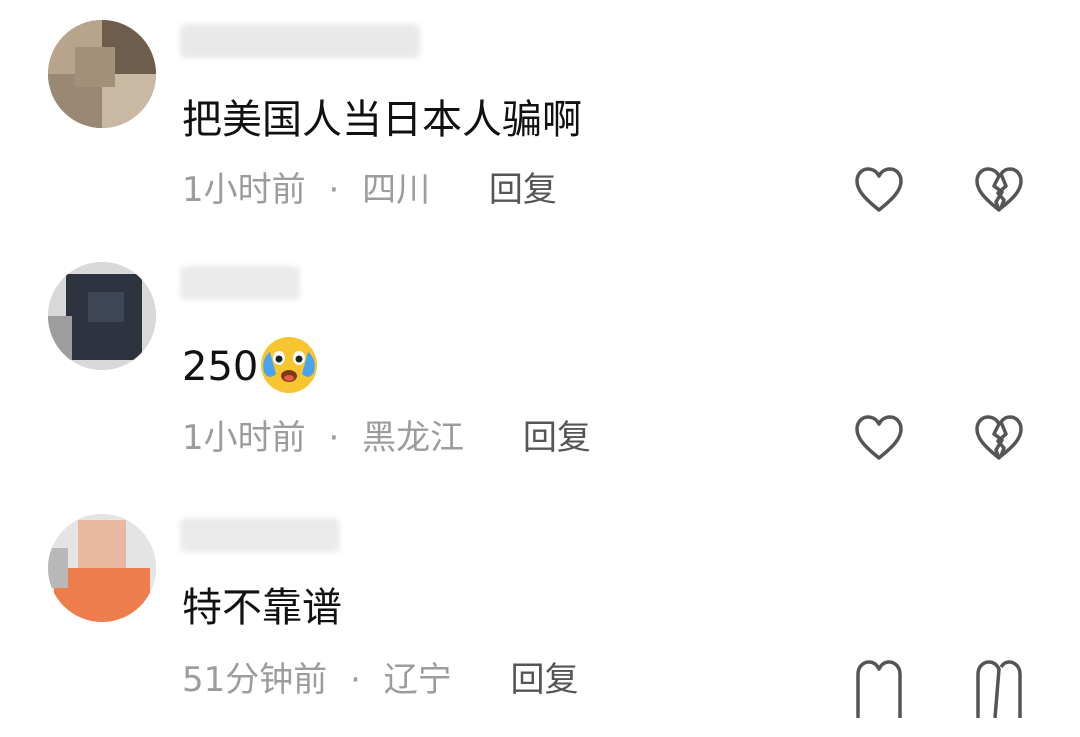  I want to click on comment-meta: 1小时前 · 四川 回复, so click(369, 190).